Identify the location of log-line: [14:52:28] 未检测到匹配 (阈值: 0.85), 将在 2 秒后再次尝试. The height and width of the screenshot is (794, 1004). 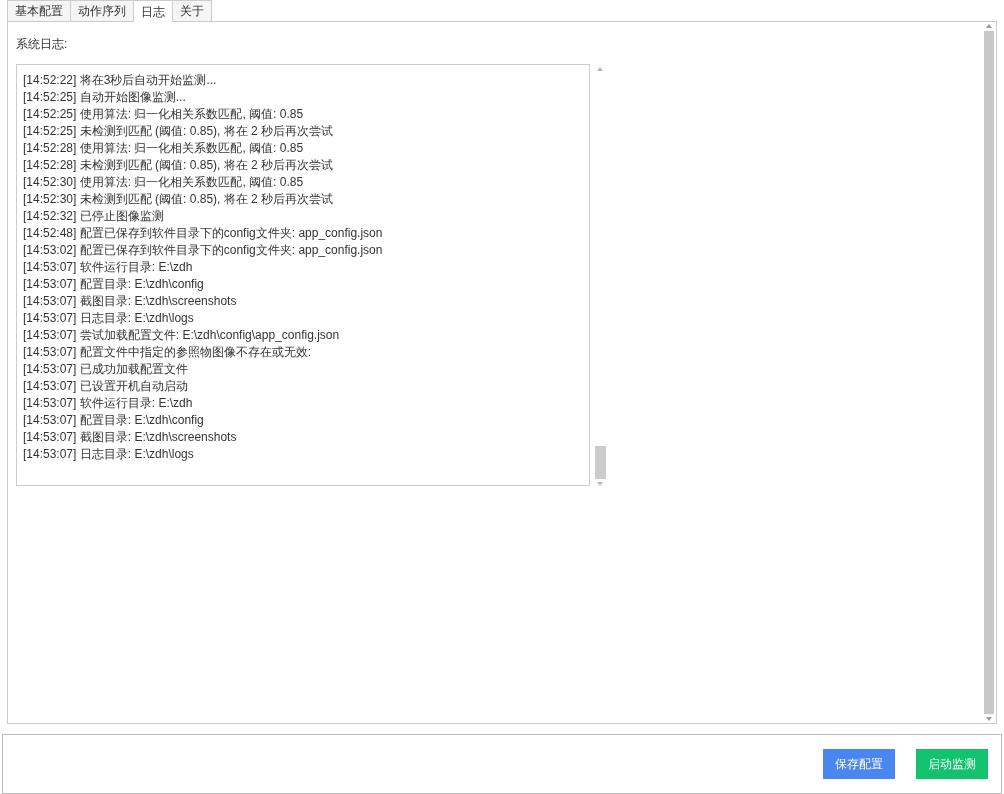
(179, 165).